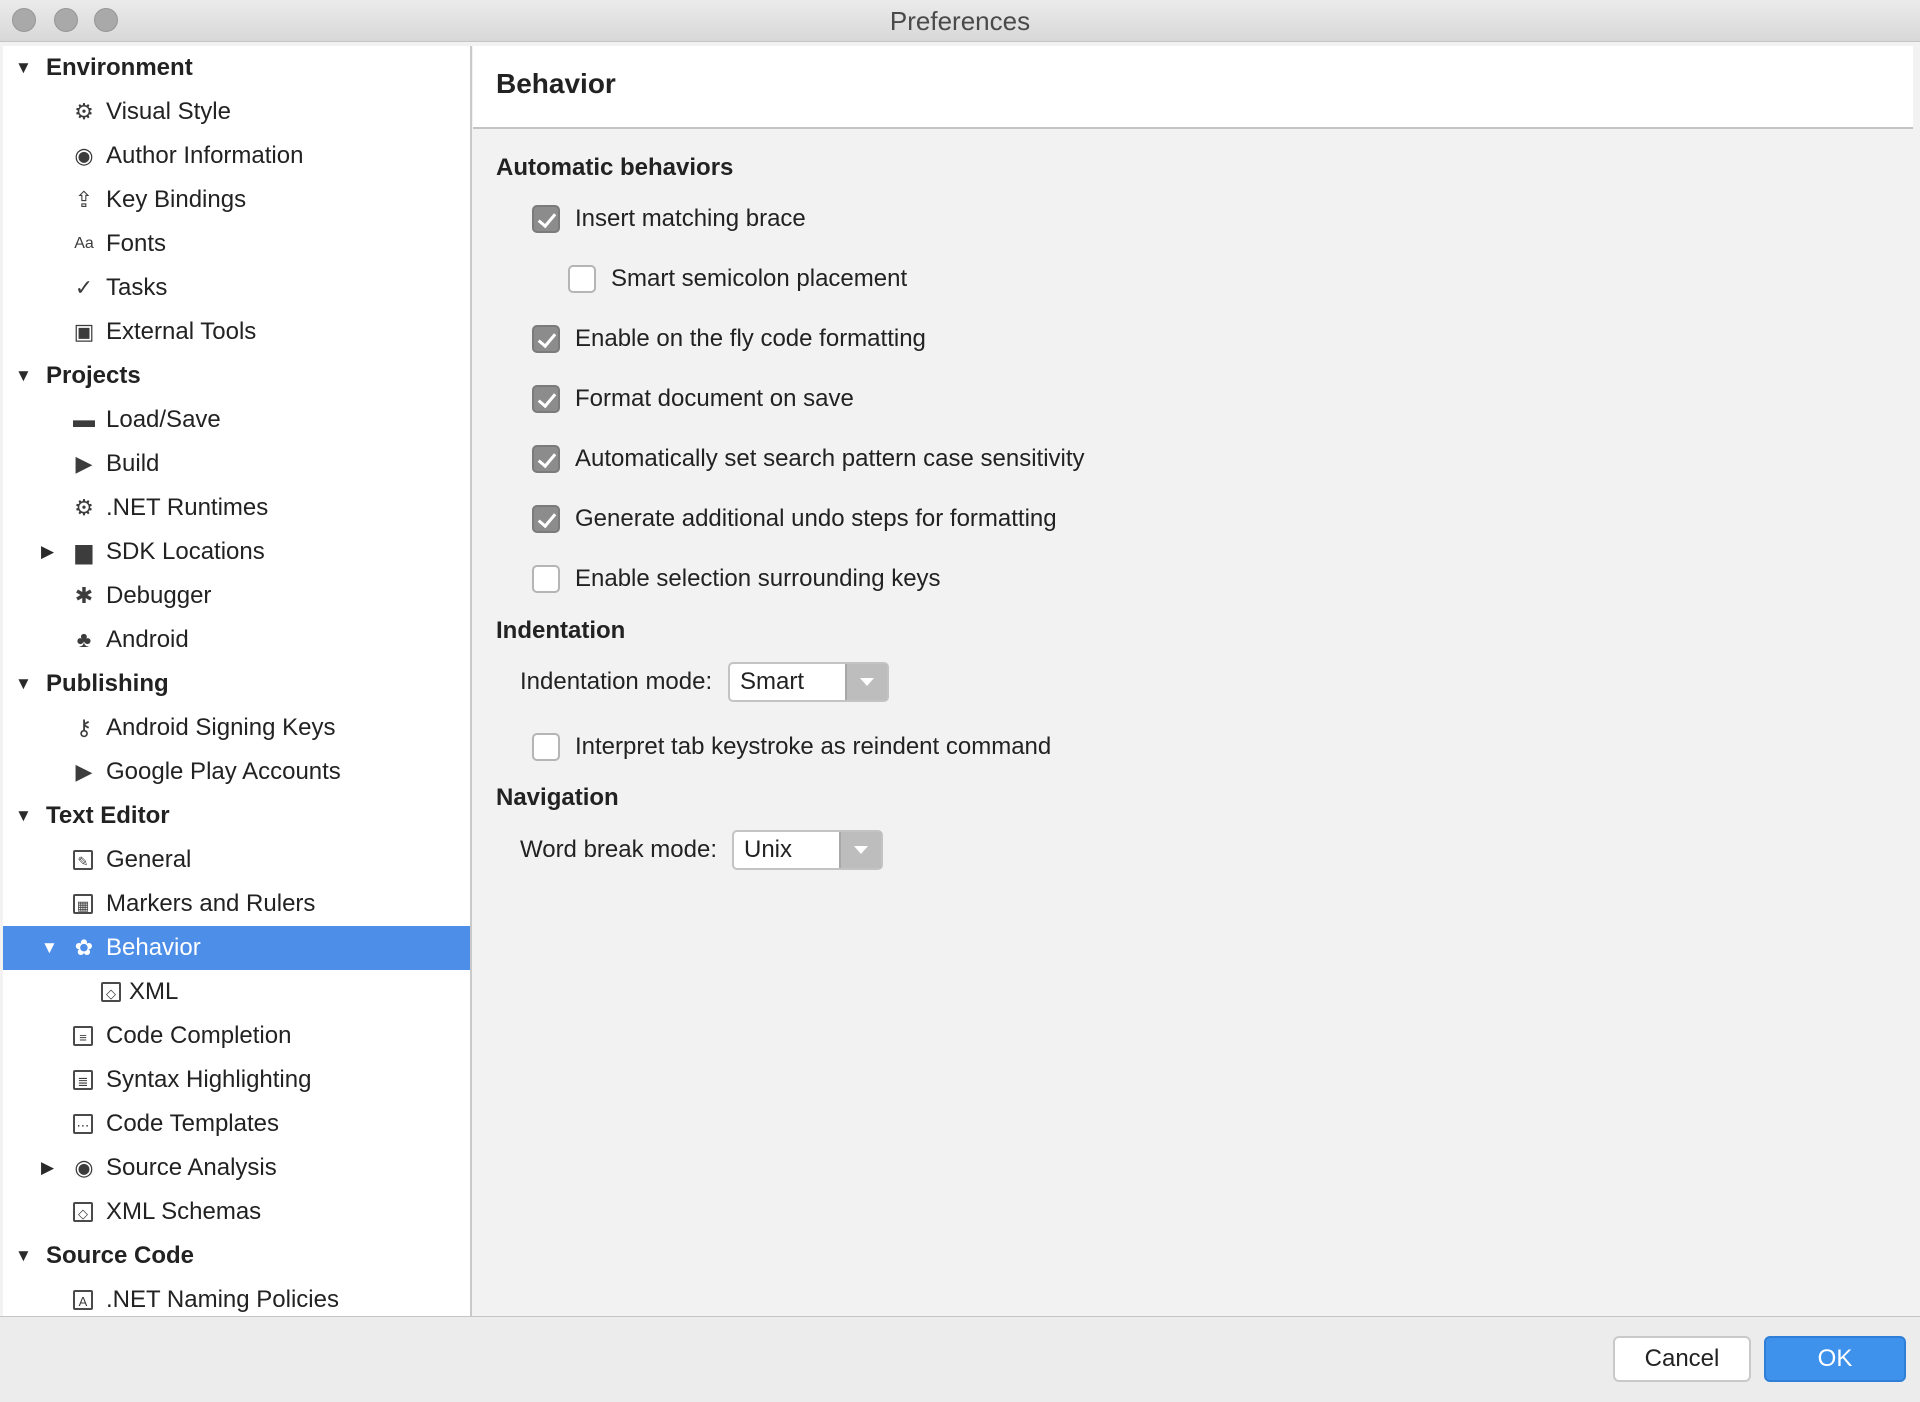  What do you see at coordinates (205, 155) in the screenshot?
I see `sidebar-item-label: Author Information` at bounding box center [205, 155].